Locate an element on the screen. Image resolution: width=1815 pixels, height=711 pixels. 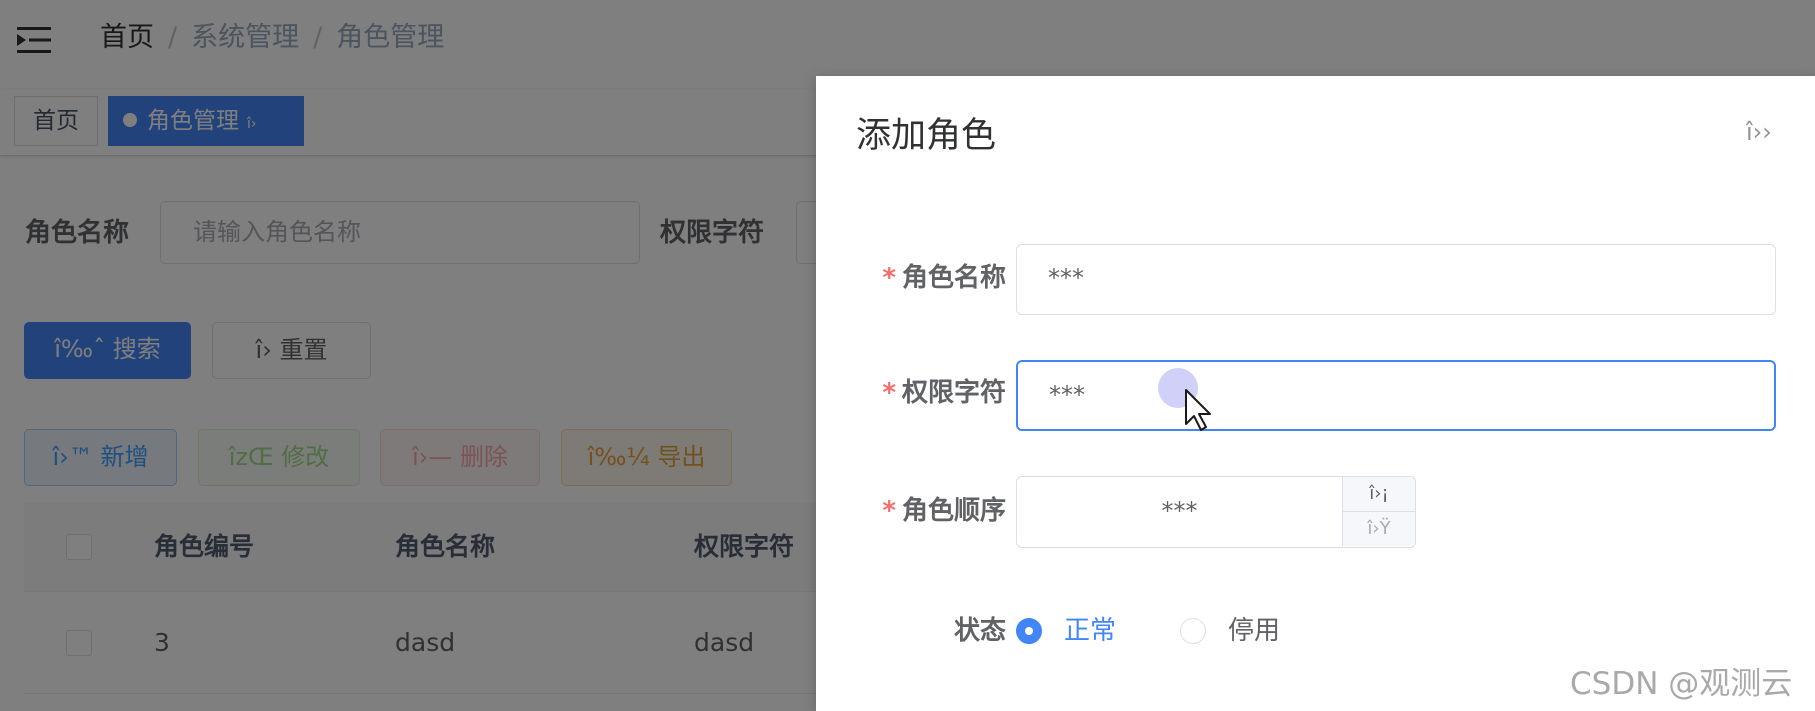
label-text: 角色名称 is located at coordinates (953, 278).